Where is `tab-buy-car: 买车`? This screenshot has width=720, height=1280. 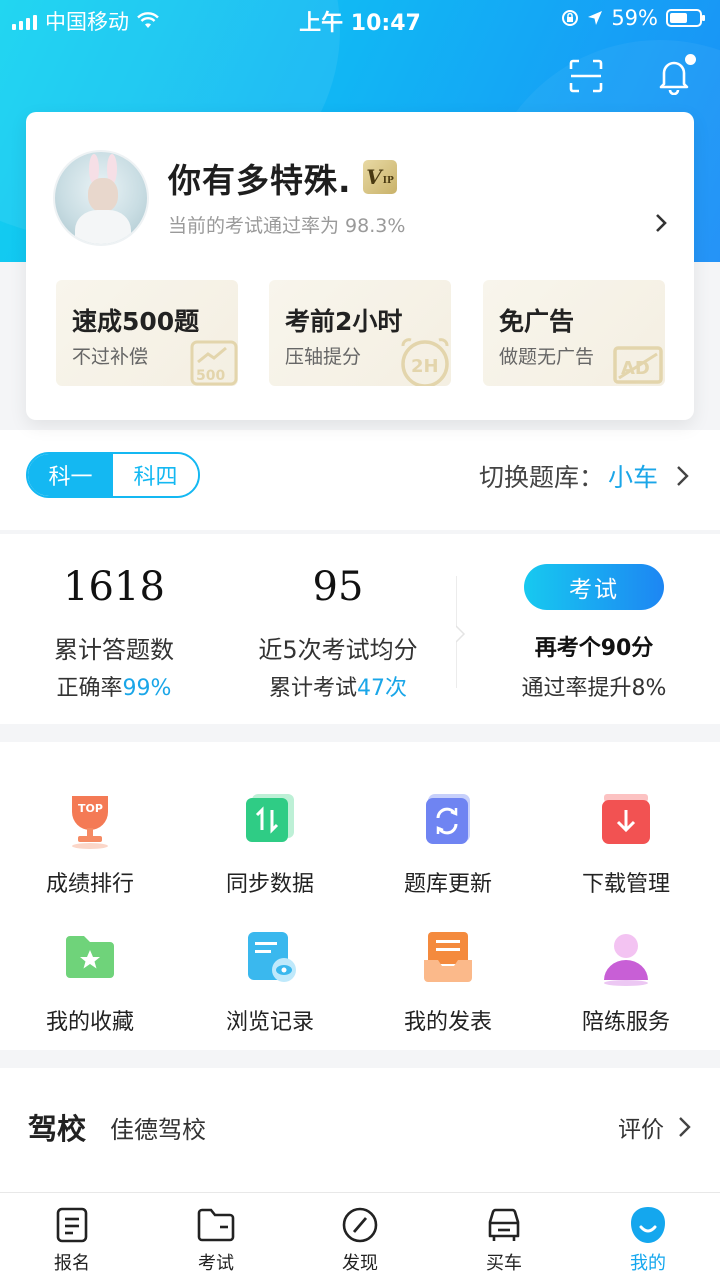 tab-buy-car: 买车 is located at coordinates (504, 1236).